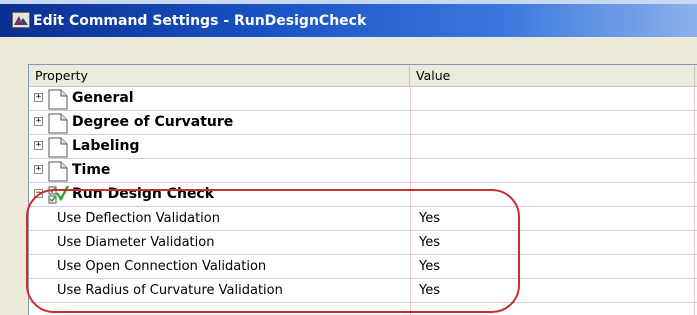 This screenshot has height=315, width=697. I want to click on grid-header: Property Value, so click(363, 76).